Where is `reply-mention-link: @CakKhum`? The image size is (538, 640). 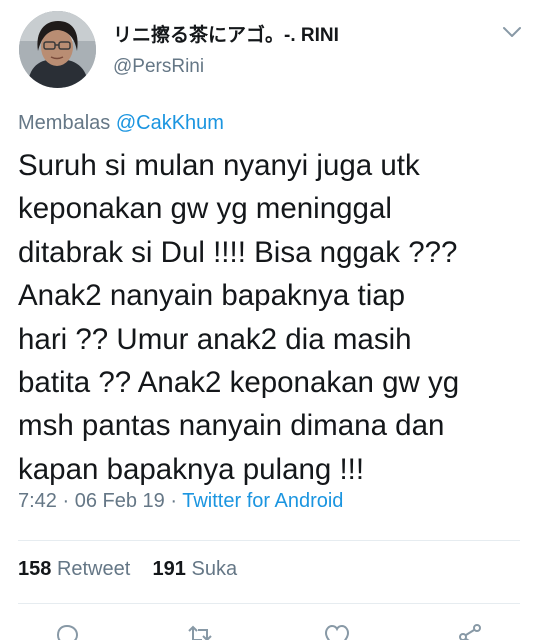 reply-mention-link: @CakKhum is located at coordinates (170, 123).